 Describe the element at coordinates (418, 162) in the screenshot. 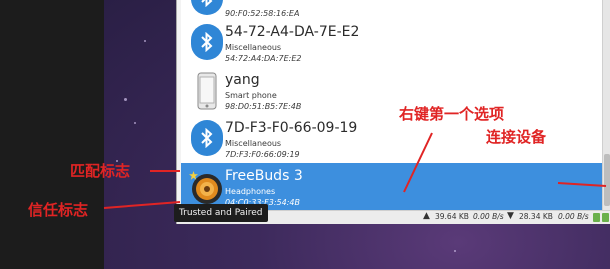

I see `right-click-pointer` at that location.